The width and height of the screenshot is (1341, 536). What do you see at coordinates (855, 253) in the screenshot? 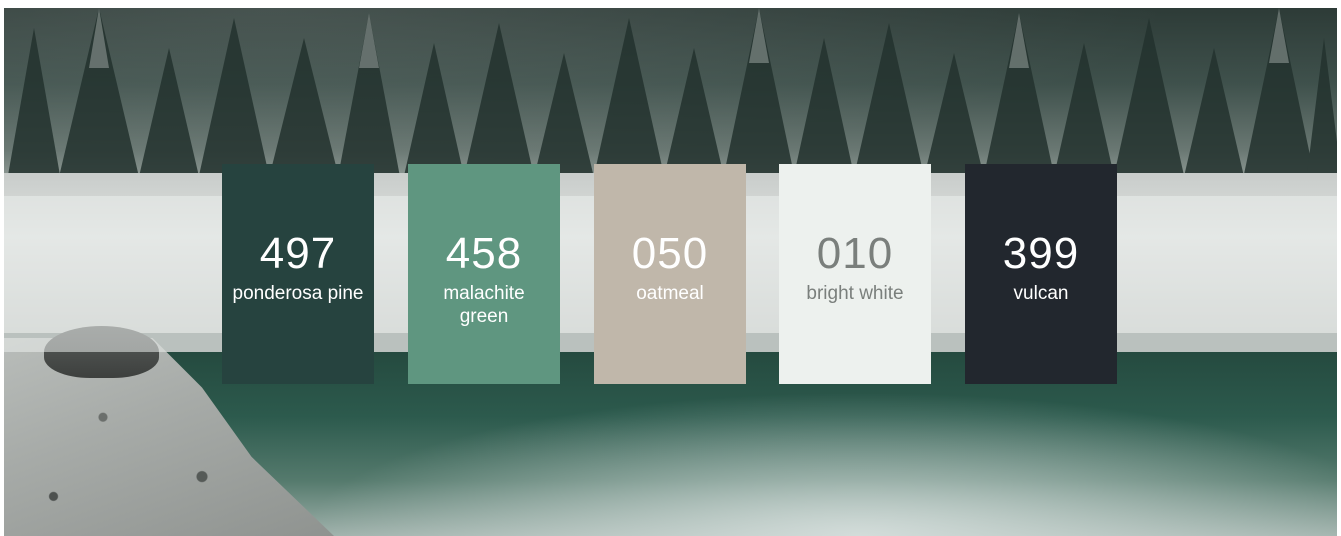
I see `swatch-code: 010` at bounding box center [855, 253].